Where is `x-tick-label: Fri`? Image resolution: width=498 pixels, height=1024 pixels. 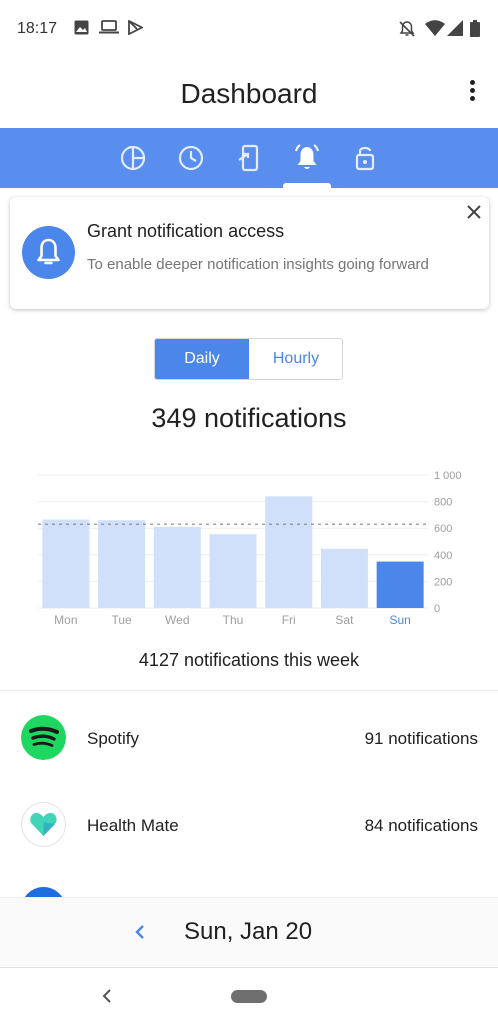 x-tick-label: Fri is located at coordinates (289, 620).